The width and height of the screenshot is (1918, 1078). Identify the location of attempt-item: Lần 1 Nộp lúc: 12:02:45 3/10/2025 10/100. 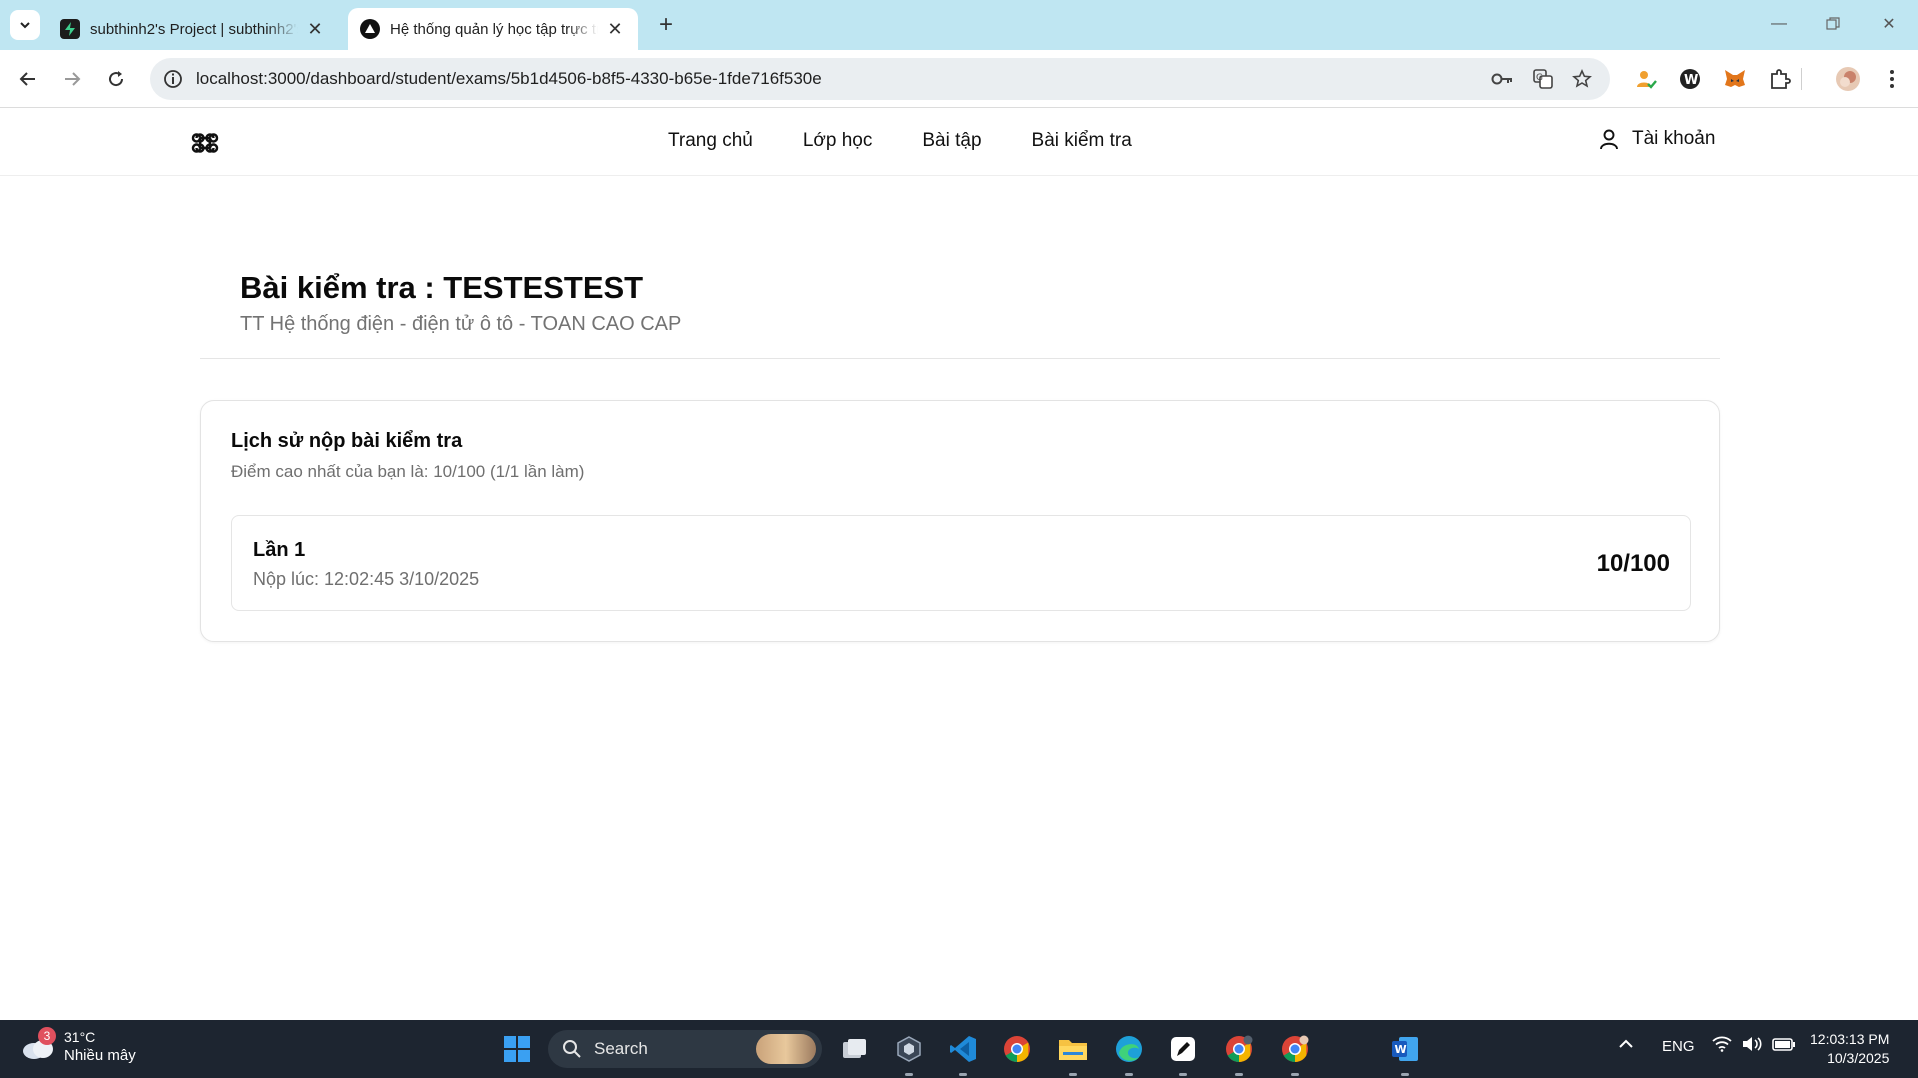
(961, 563).